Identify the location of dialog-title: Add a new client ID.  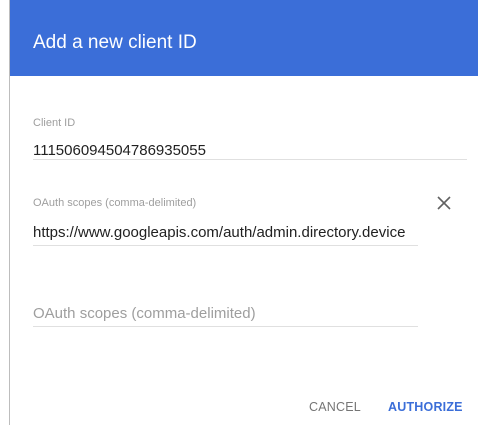
(115, 42).